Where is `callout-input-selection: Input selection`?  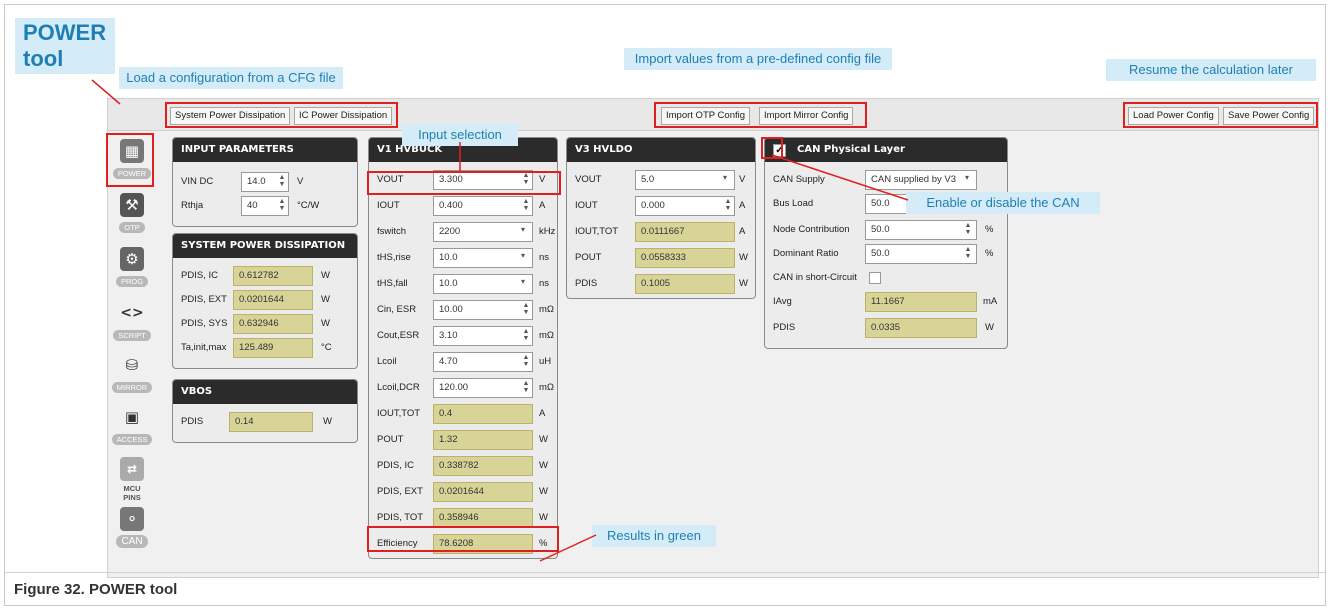
callout-input-selection: Input selection is located at coordinates (460, 135).